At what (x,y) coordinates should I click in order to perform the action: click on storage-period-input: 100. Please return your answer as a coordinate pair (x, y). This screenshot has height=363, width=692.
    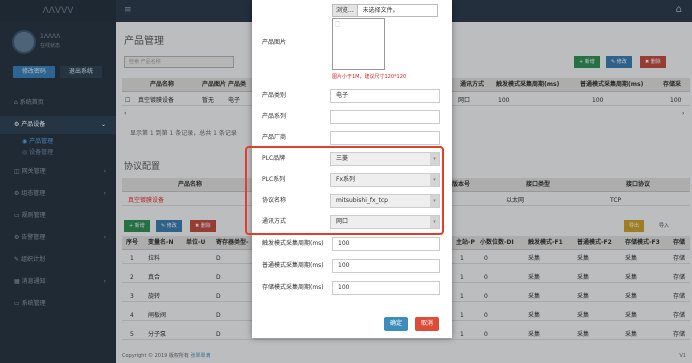
    Looking at the image, I should click on (386, 288).